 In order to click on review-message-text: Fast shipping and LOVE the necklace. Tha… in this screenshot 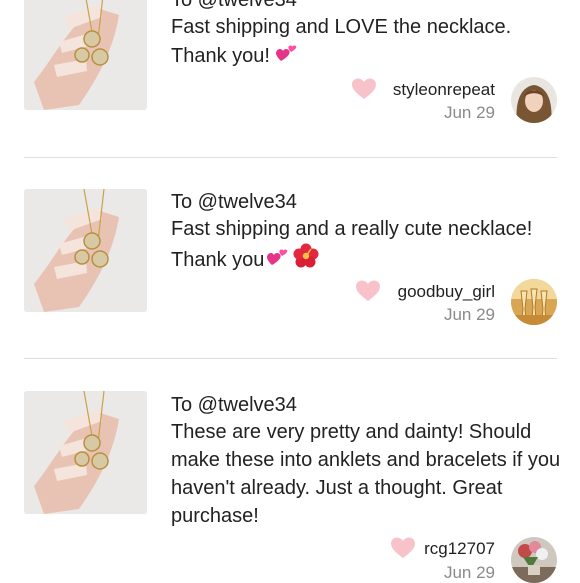, I will do `click(341, 41)`.